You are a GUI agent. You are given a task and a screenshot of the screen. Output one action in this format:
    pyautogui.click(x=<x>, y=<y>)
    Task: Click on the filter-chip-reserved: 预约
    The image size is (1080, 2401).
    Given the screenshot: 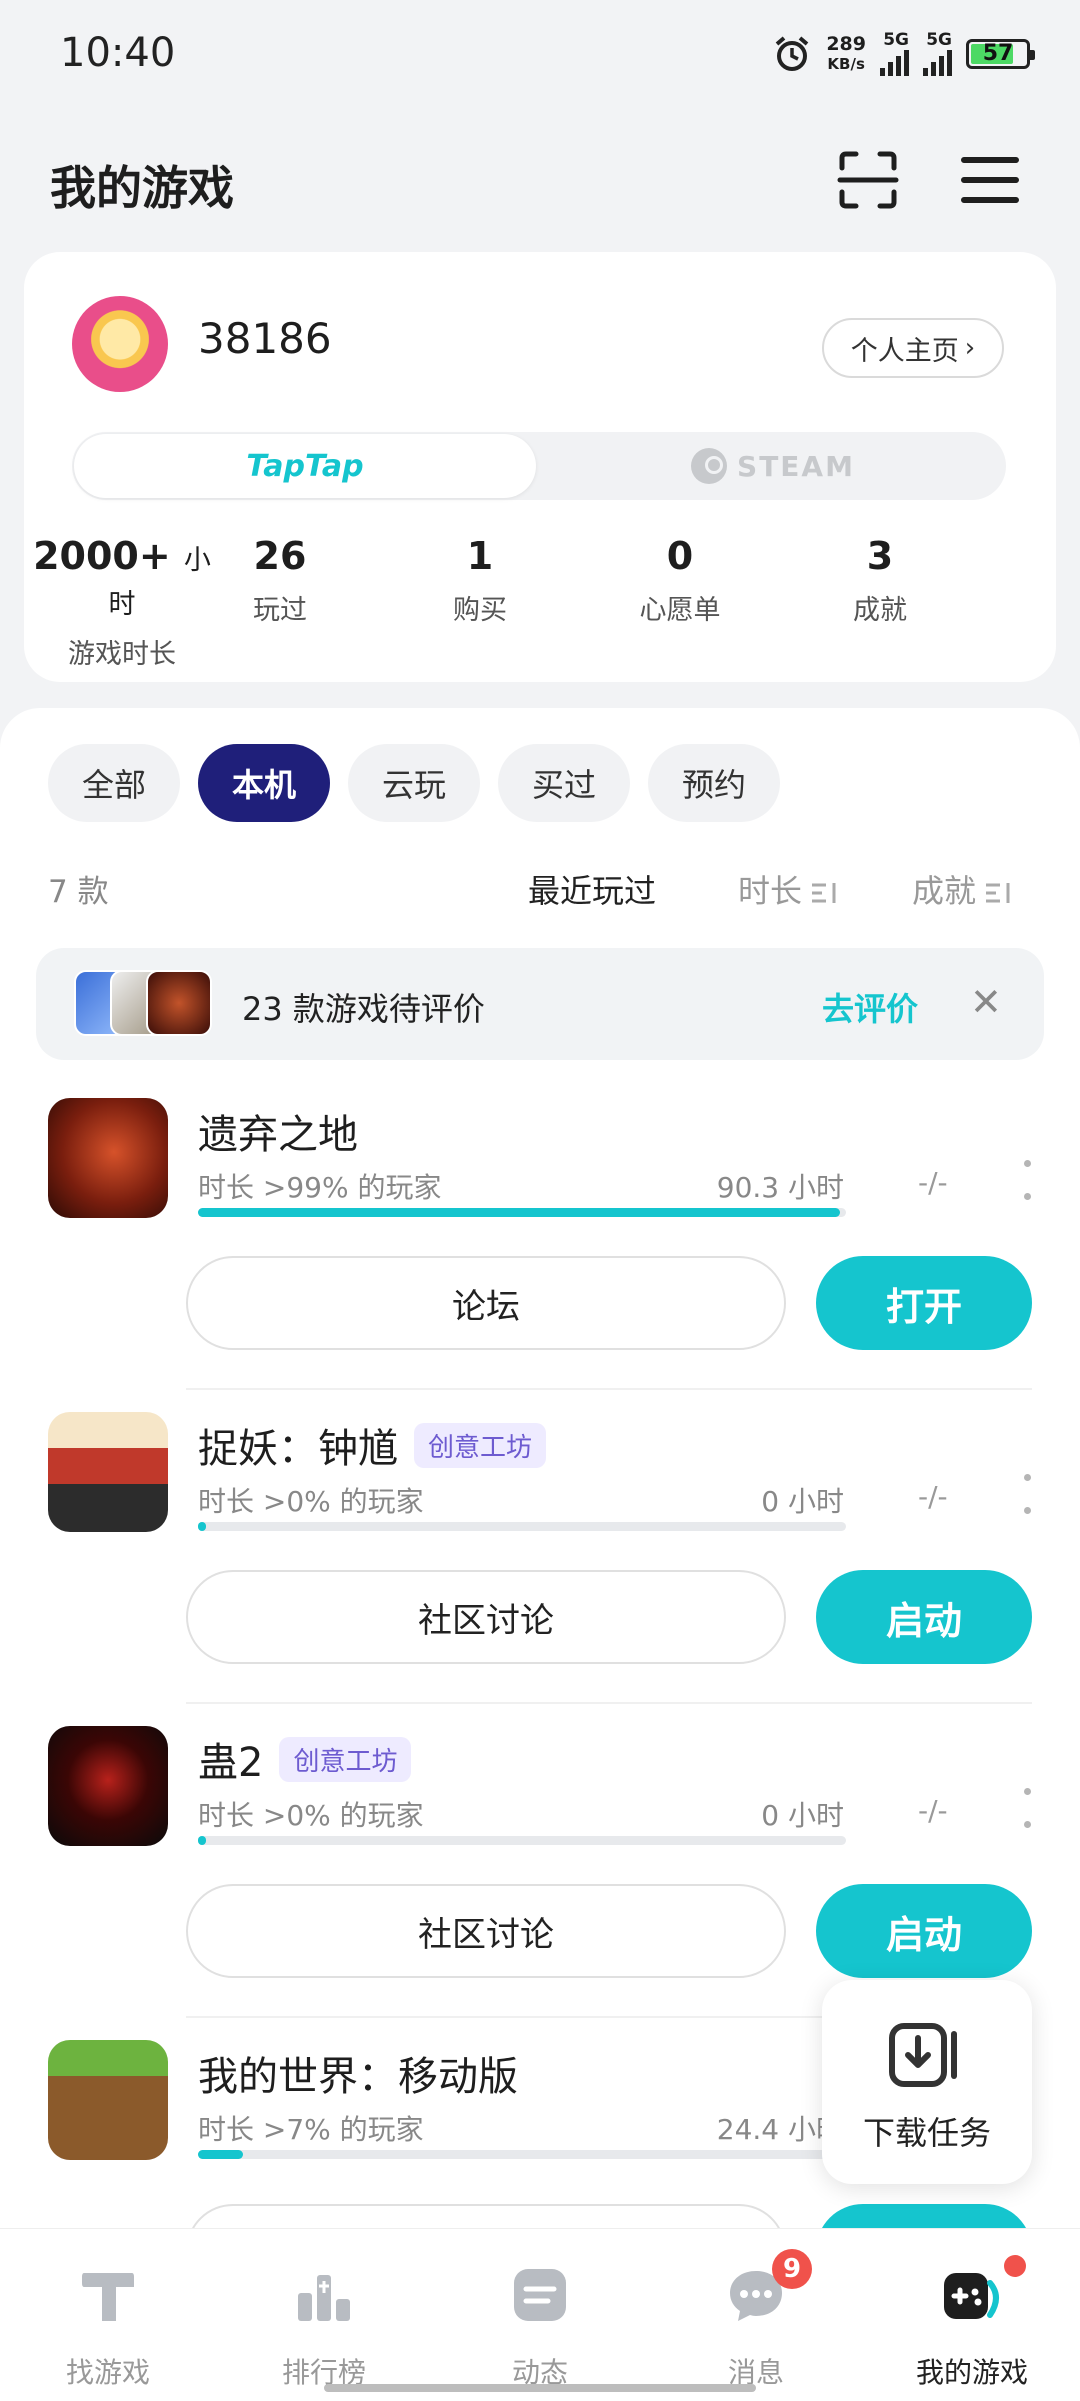 What is the action you would take?
    pyautogui.click(x=714, y=783)
    